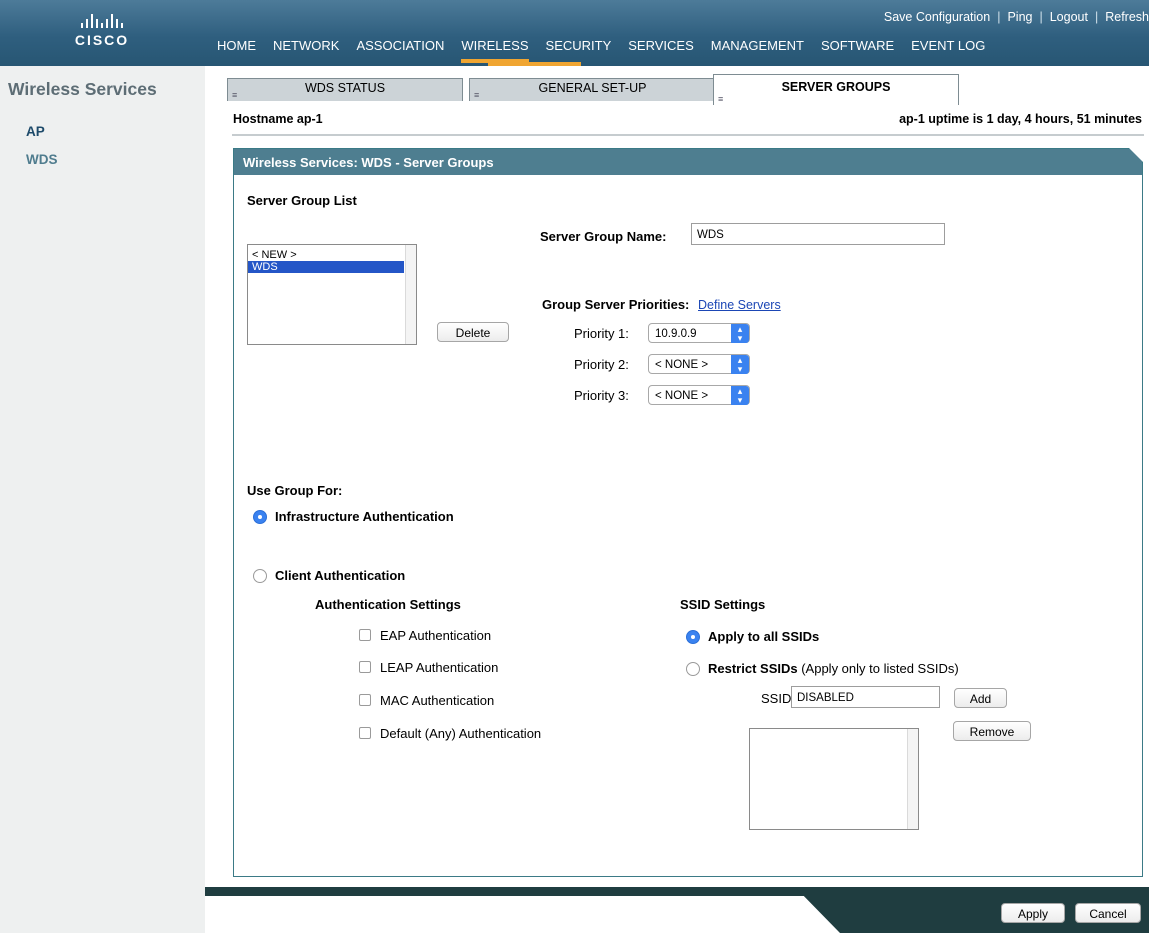 The height and width of the screenshot is (933, 1149). I want to click on panel-header: Wireless Services: WDS - Server Groups, so click(688, 161).